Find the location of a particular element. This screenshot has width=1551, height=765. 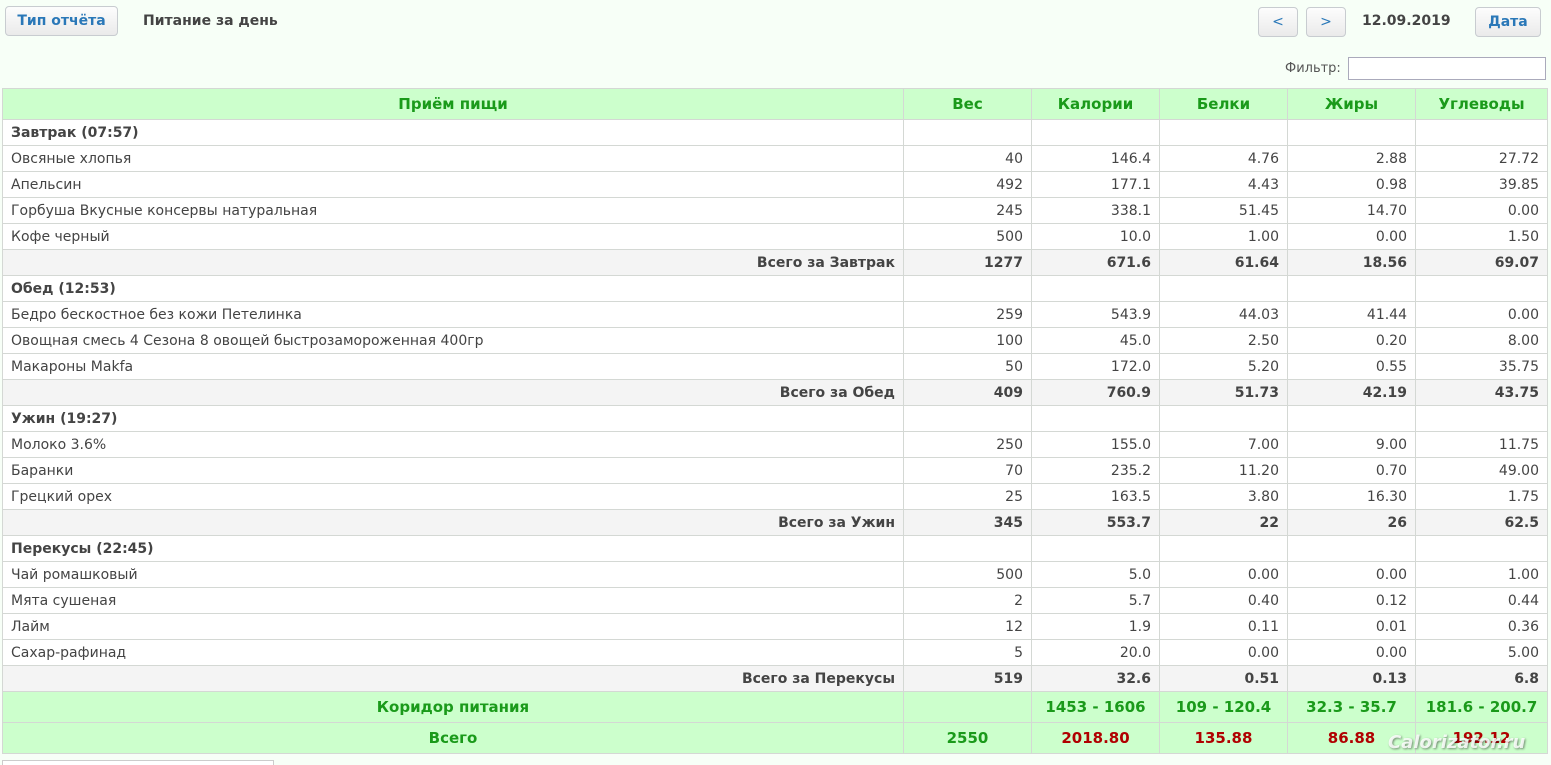

table-row: Кофе черный 500 10.0 1.00 0.00 1.50 is located at coordinates (775, 236).